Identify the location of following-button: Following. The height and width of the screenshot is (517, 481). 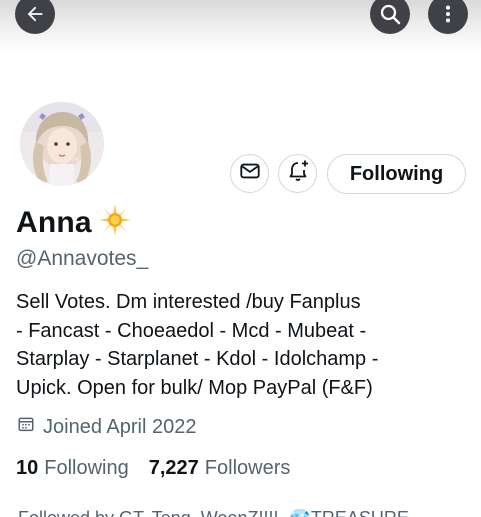
(396, 174).